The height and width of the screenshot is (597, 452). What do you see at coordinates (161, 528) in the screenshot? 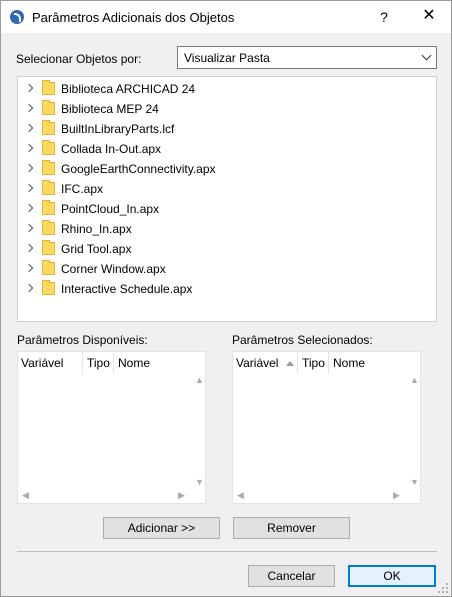
I see `add-button: Adicionar >>` at bounding box center [161, 528].